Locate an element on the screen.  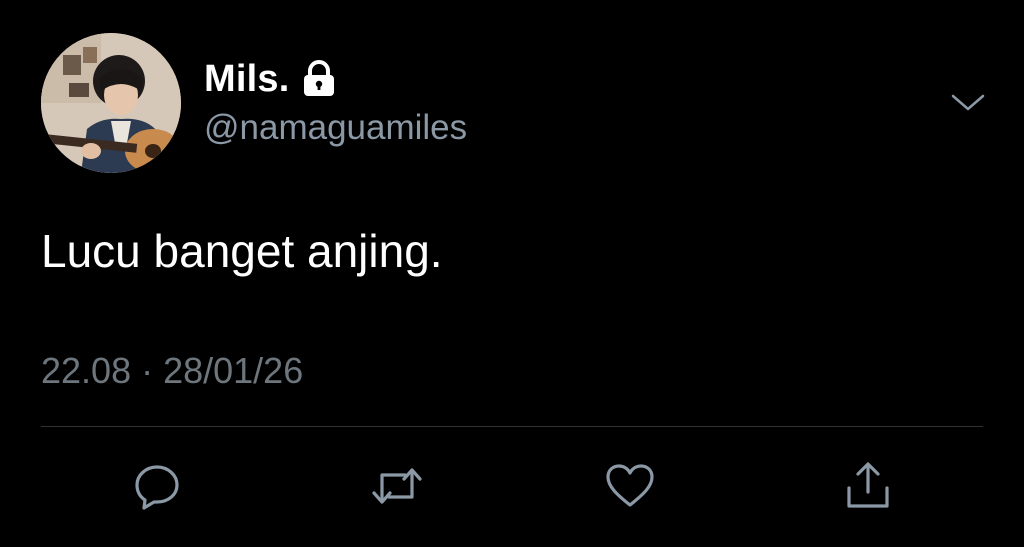
retweet-button is located at coordinates (397, 486).